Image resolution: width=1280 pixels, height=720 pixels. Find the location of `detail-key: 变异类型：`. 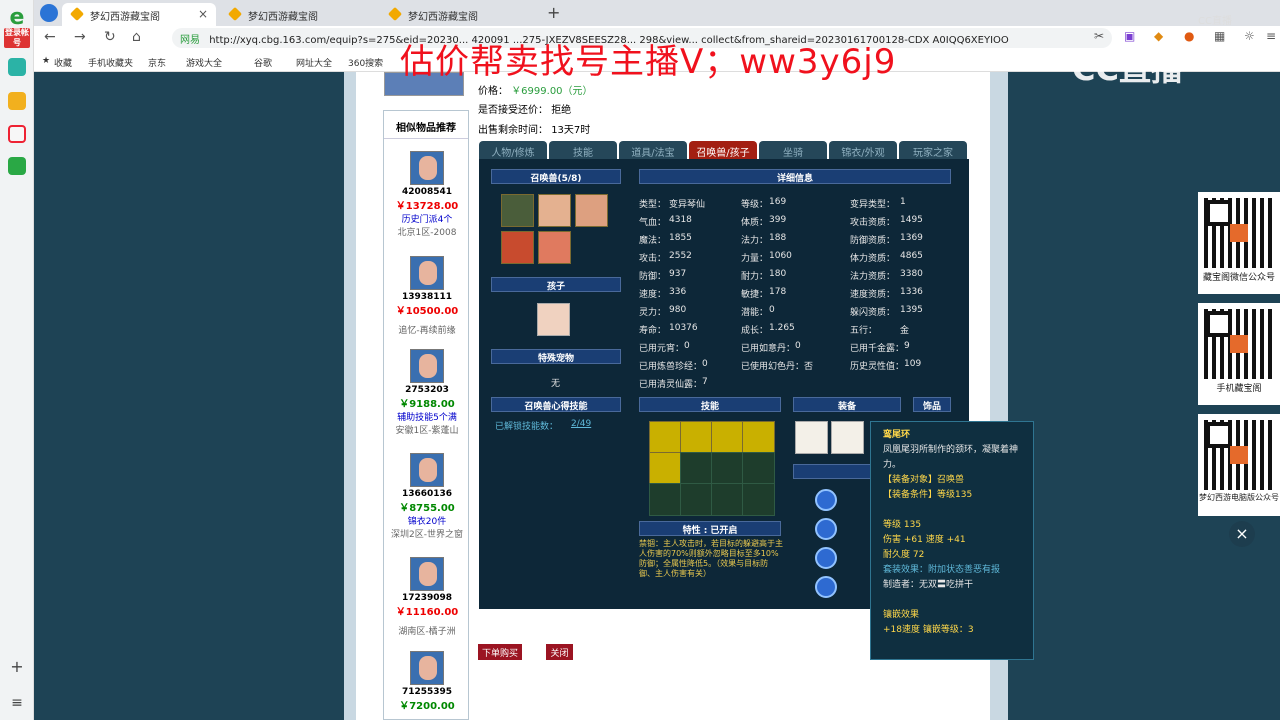

detail-key: 变异类型： is located at coordinates (873, 205).